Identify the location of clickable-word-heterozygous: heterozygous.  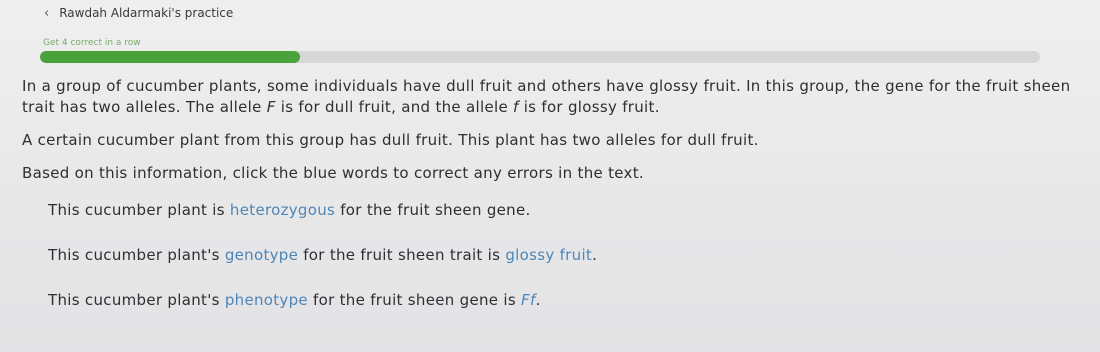
(282, 210).